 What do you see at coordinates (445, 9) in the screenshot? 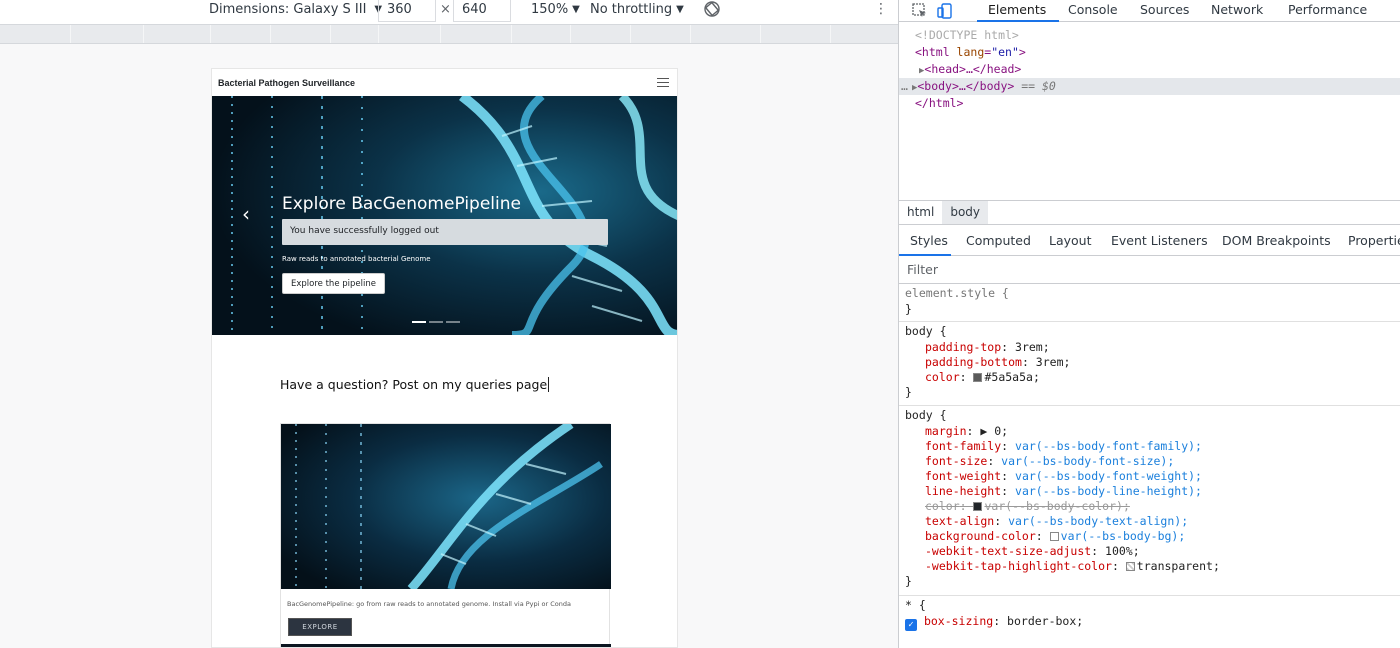
I see `times-sign: ×` at bounding box center [445, 9].